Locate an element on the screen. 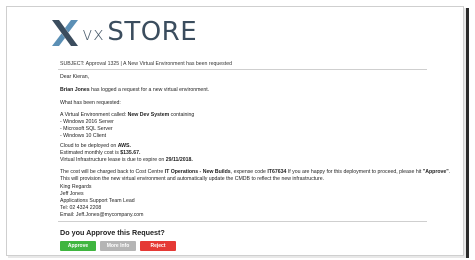 The height and width of the screenshot is (260, 475). cloud-provider: AWS. is located at coordinates (124, 146).